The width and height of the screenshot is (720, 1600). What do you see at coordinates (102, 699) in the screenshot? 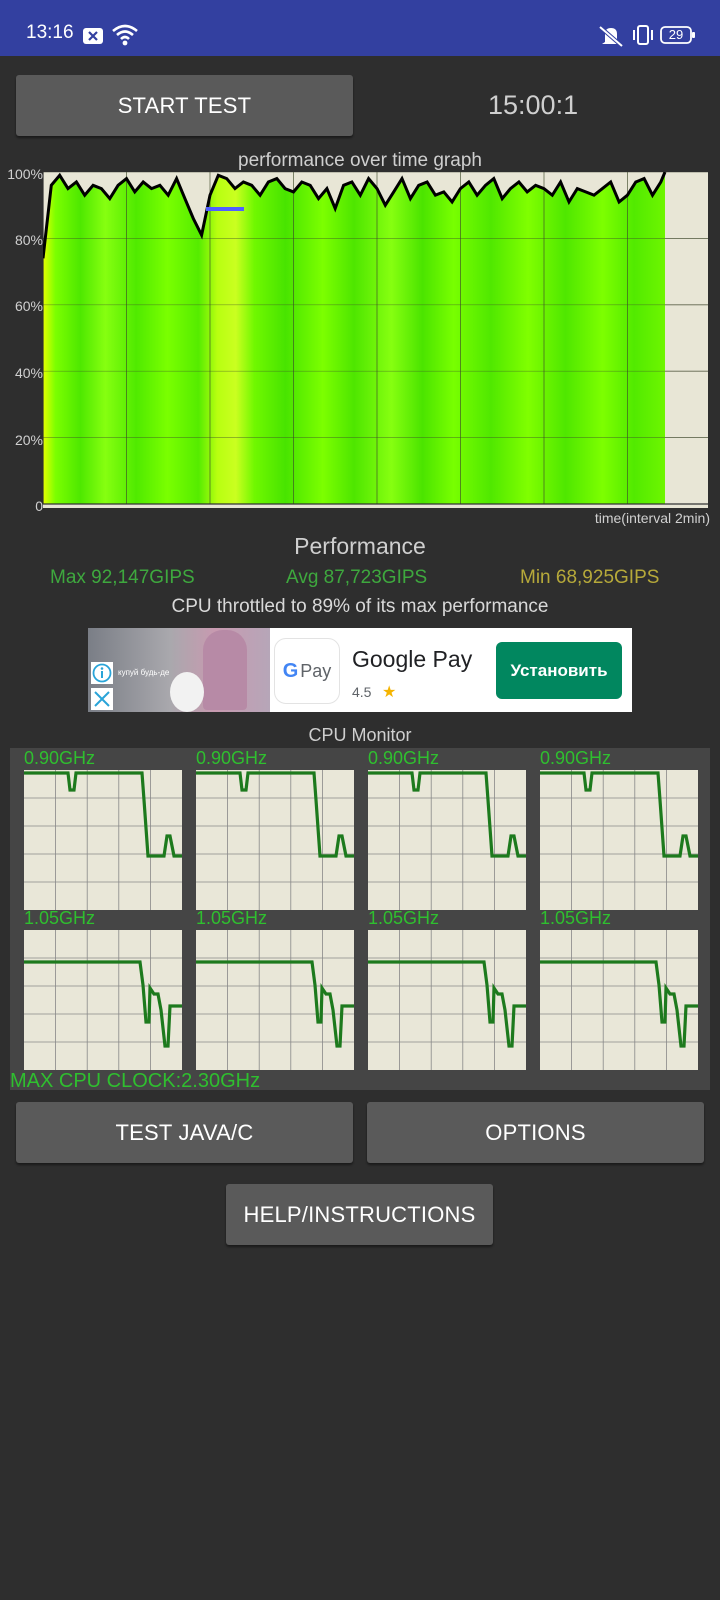
I see `ad-close-icon` at bounding box center [102, 699].